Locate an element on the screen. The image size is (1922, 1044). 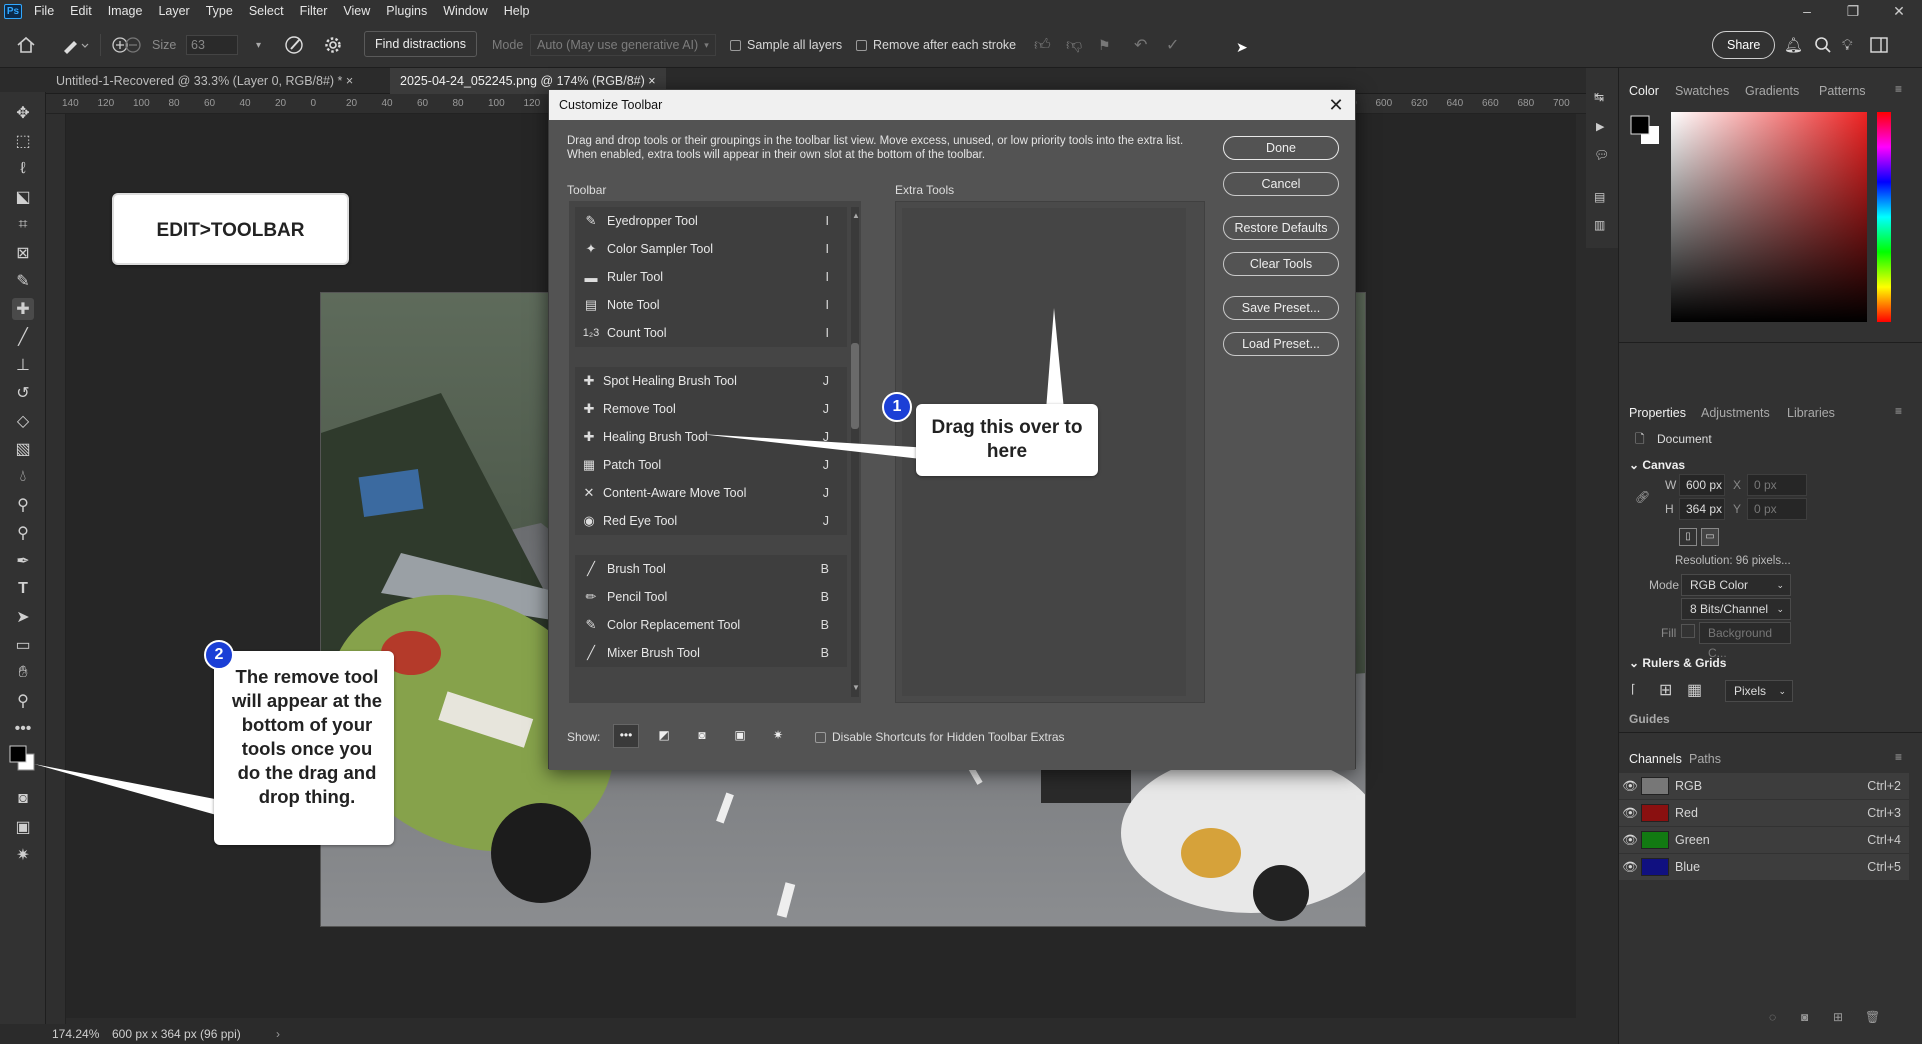
list-item: ╱ Brush Tool B is located at coordinates (711, 569).